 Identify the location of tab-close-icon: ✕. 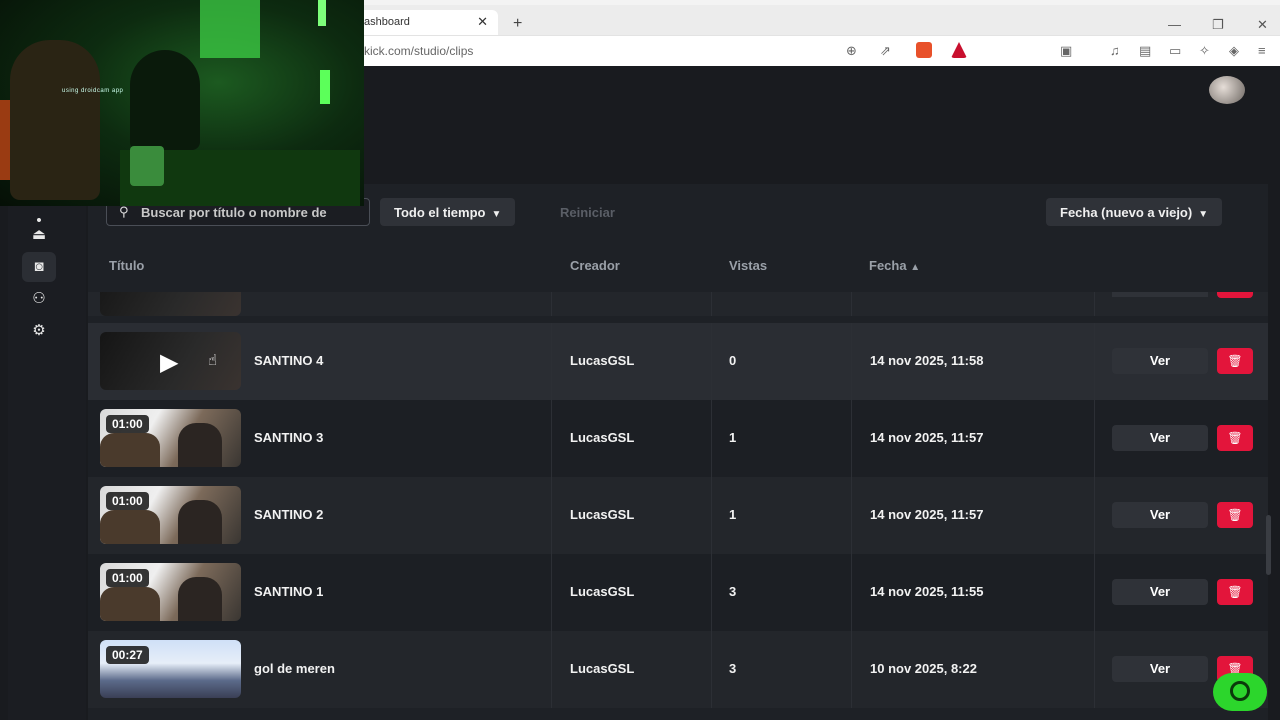
(482, 22).